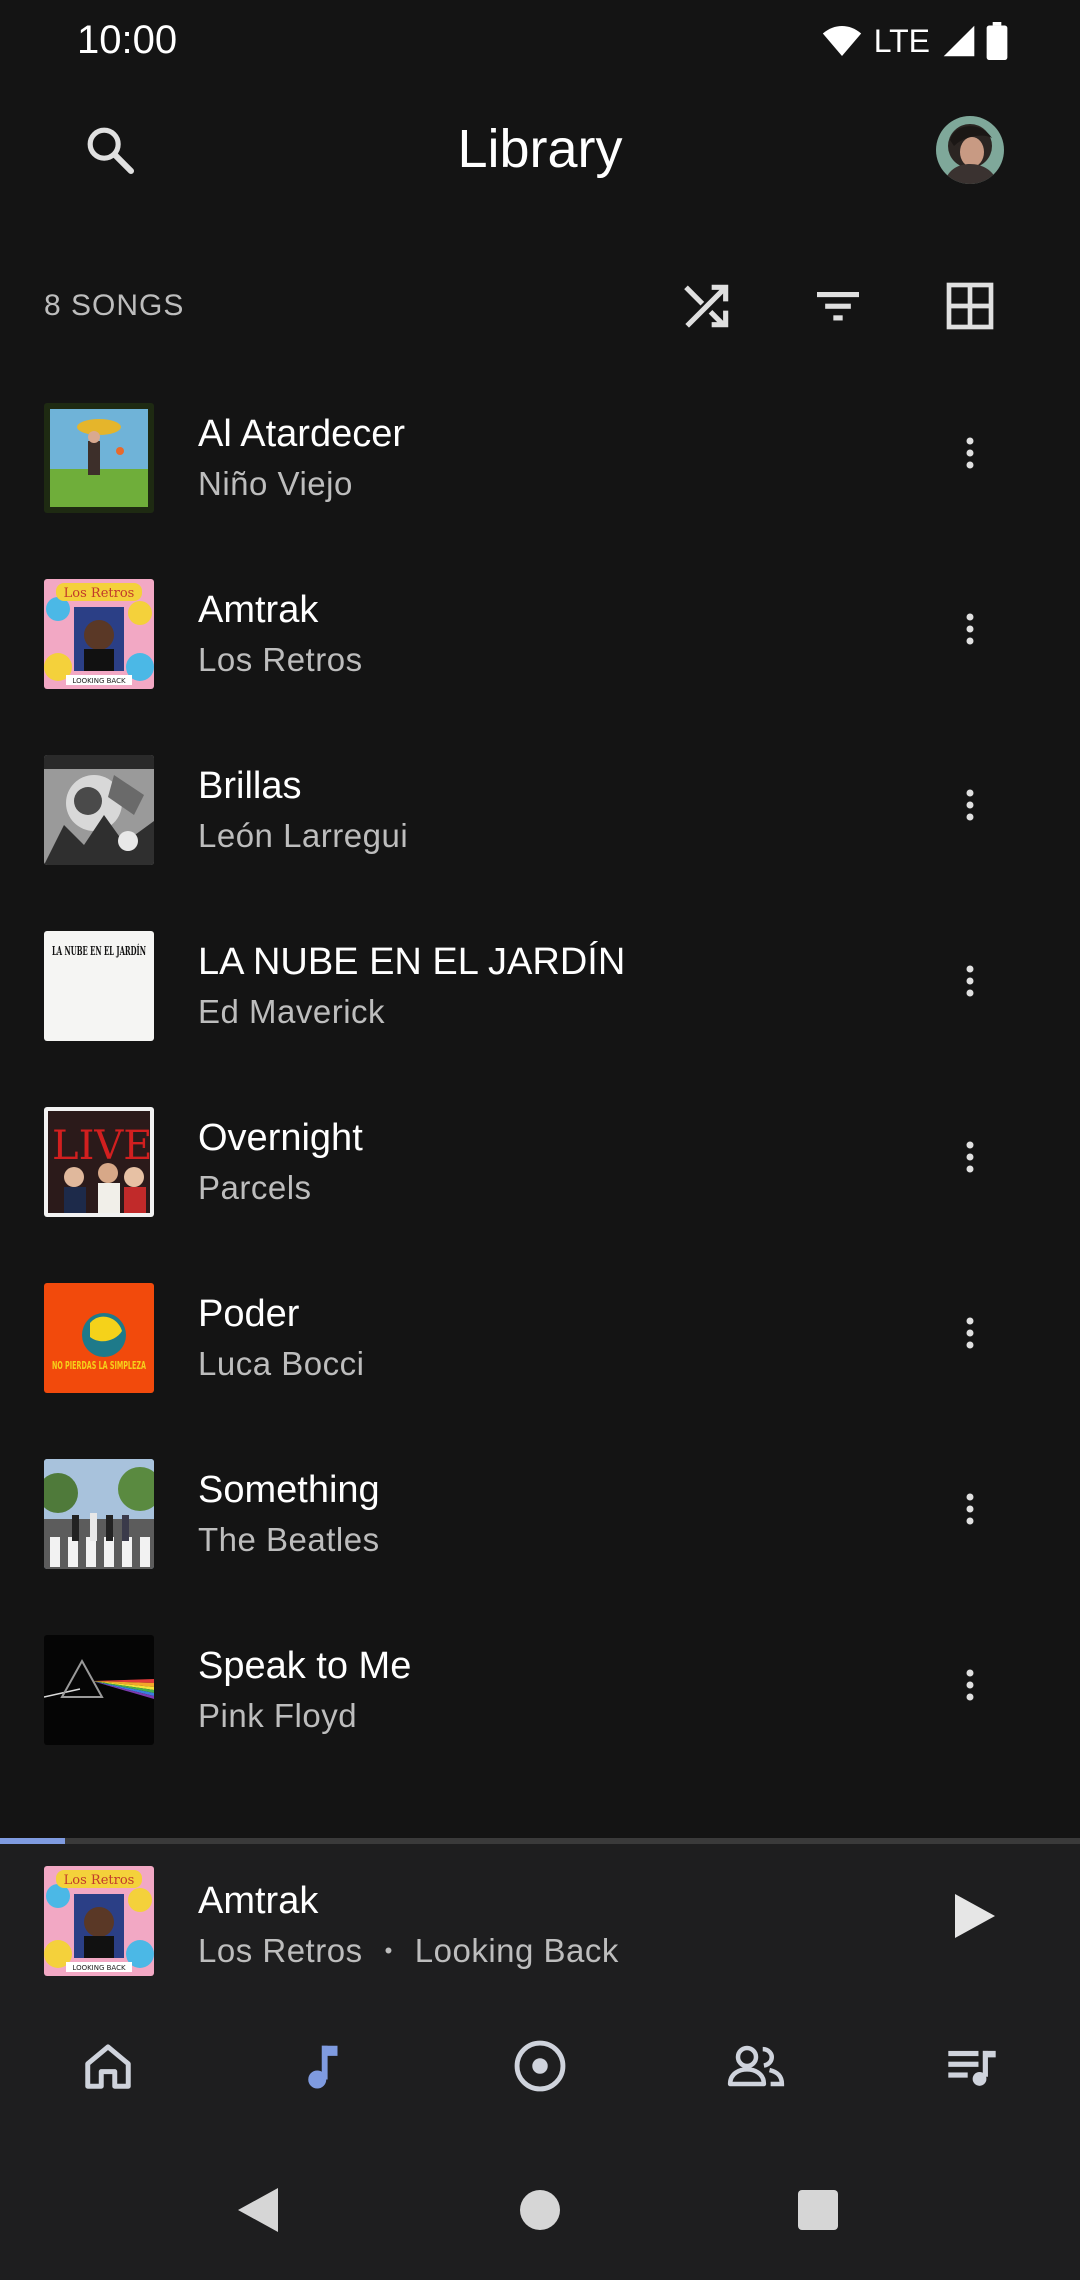  Describe the element at coordinates (408, 1951) in the screenshot. I see `now-playing-subtitle: Los Retros • Looking Back` at that location.